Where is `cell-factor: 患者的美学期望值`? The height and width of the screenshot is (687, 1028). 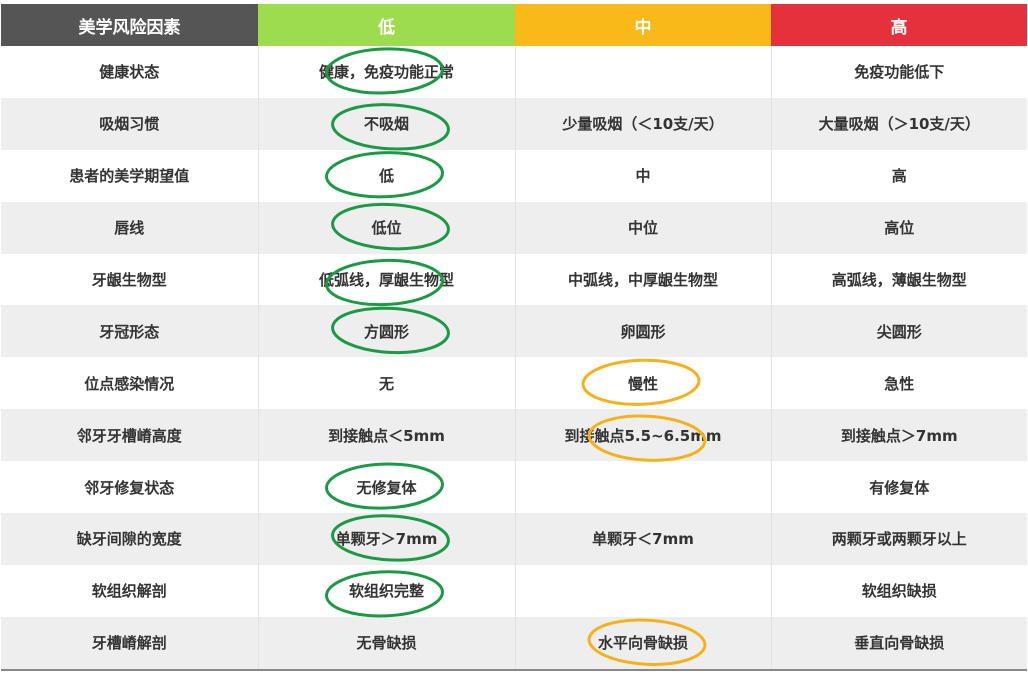
cell-factor: 患者的美学期望值 is located at coordinates (130, 175).